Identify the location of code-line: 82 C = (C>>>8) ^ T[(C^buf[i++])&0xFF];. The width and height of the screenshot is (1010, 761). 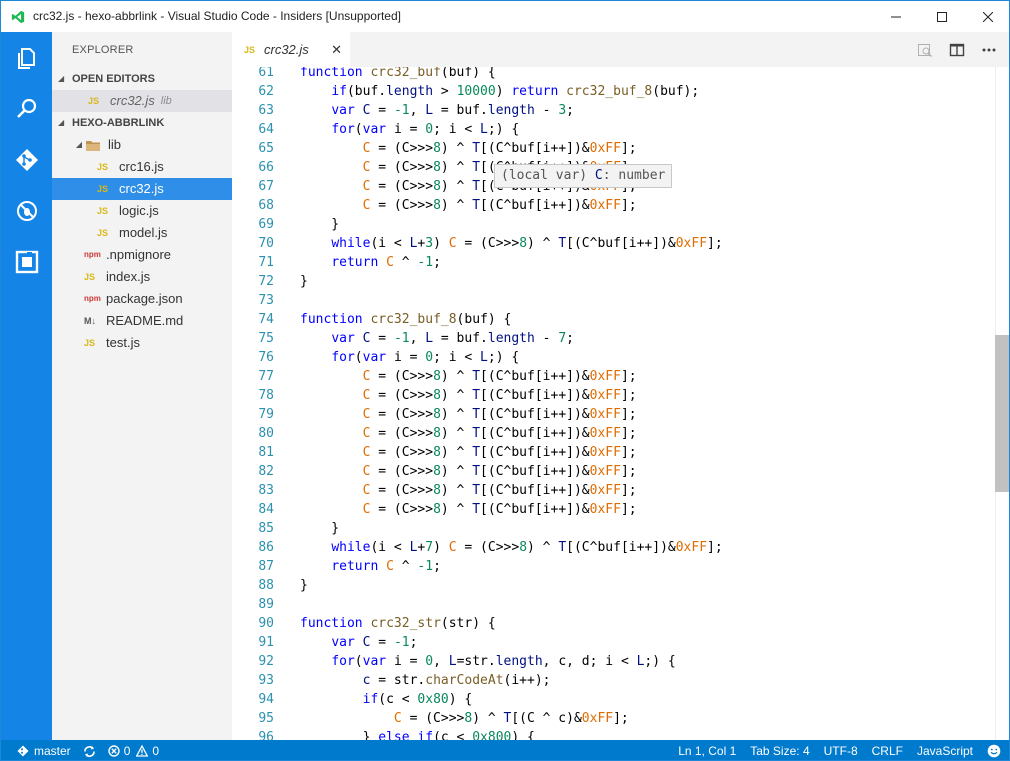
(614, 471).